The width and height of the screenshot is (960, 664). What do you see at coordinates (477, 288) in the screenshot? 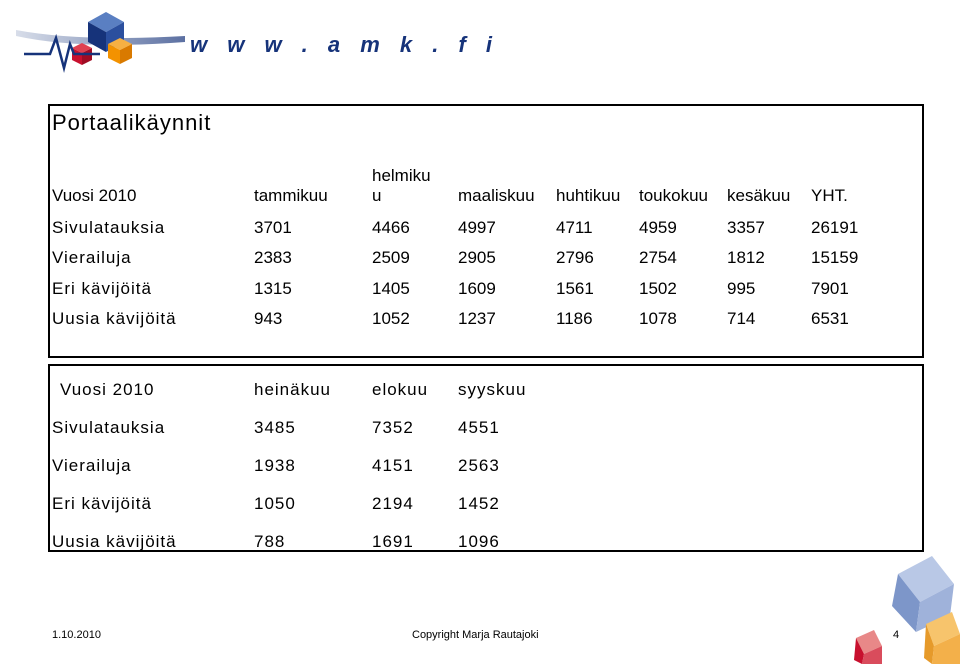
I see `table-cell: 1609` at bounding box center [477, 288].